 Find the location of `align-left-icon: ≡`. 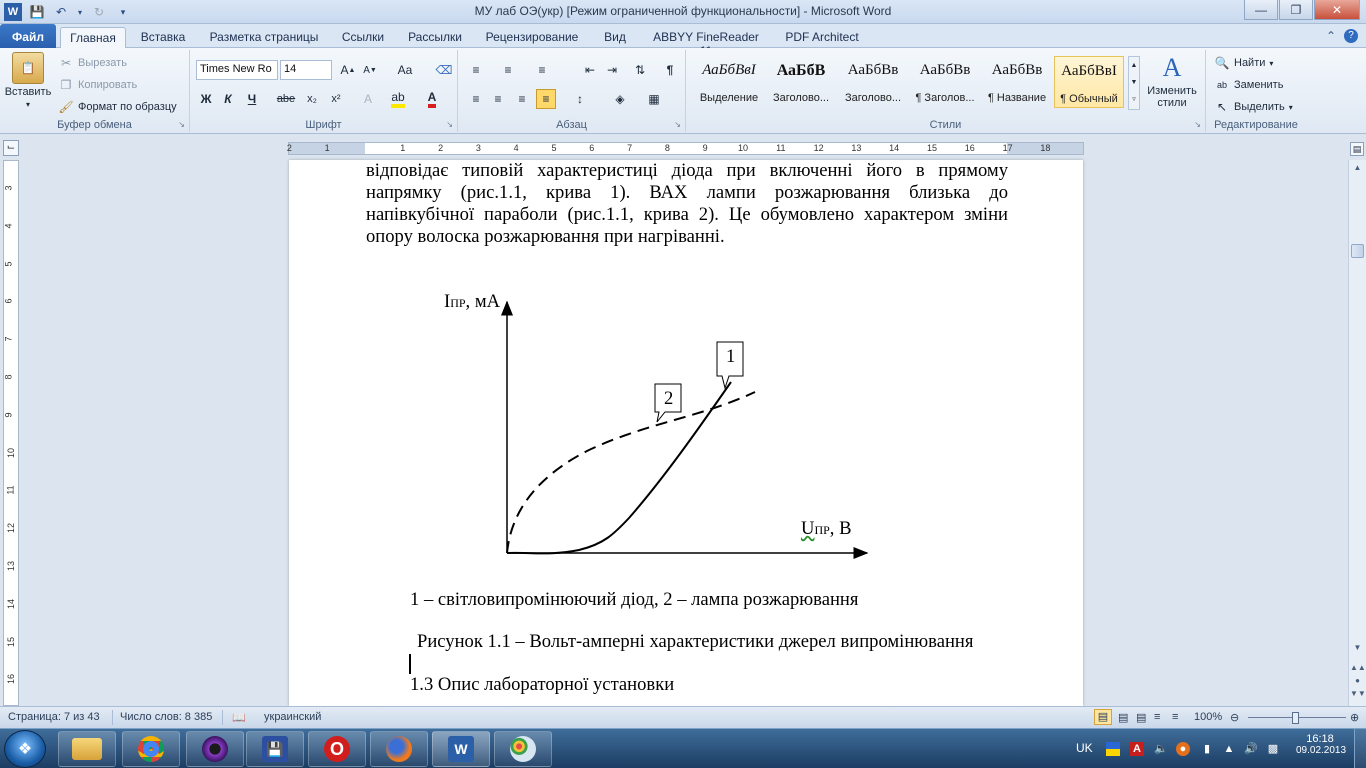

align-left-icon: ≡ is located at coordinates (476, 99).